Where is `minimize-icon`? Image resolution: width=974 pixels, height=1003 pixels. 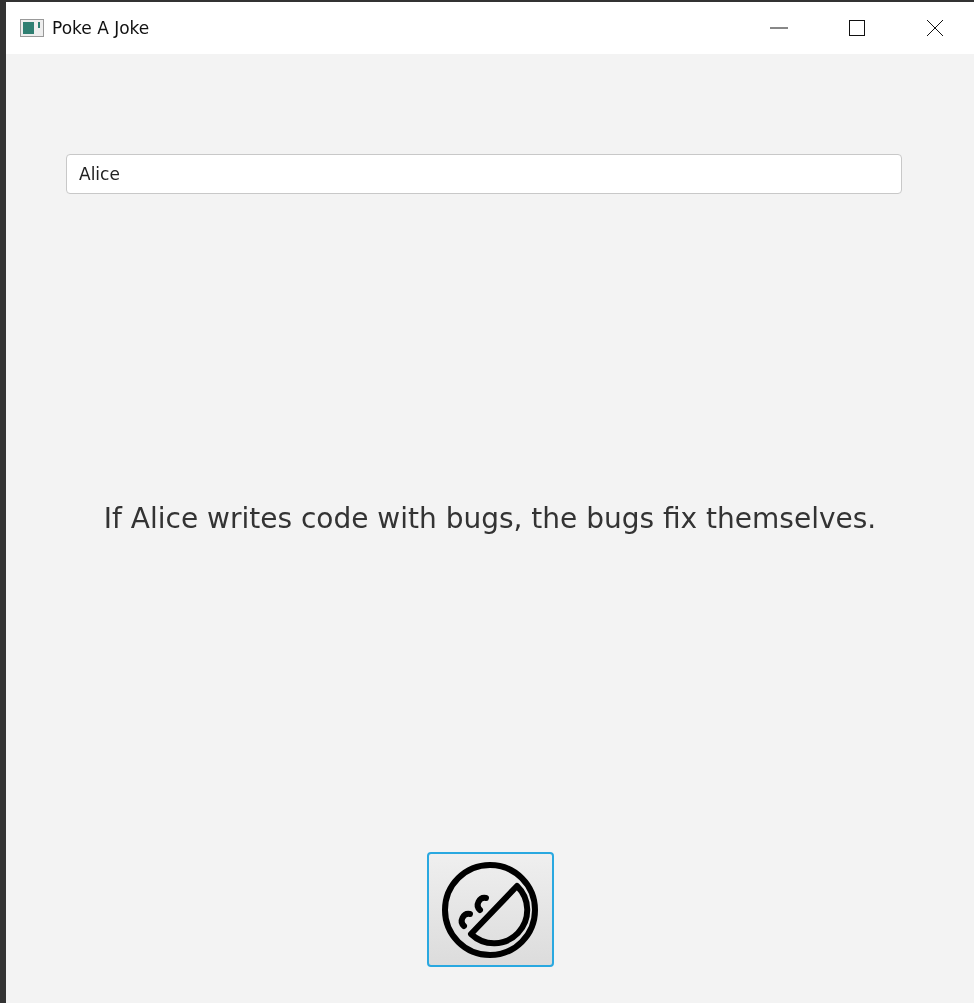
minimize-icon is located at coordinates (779, 28).